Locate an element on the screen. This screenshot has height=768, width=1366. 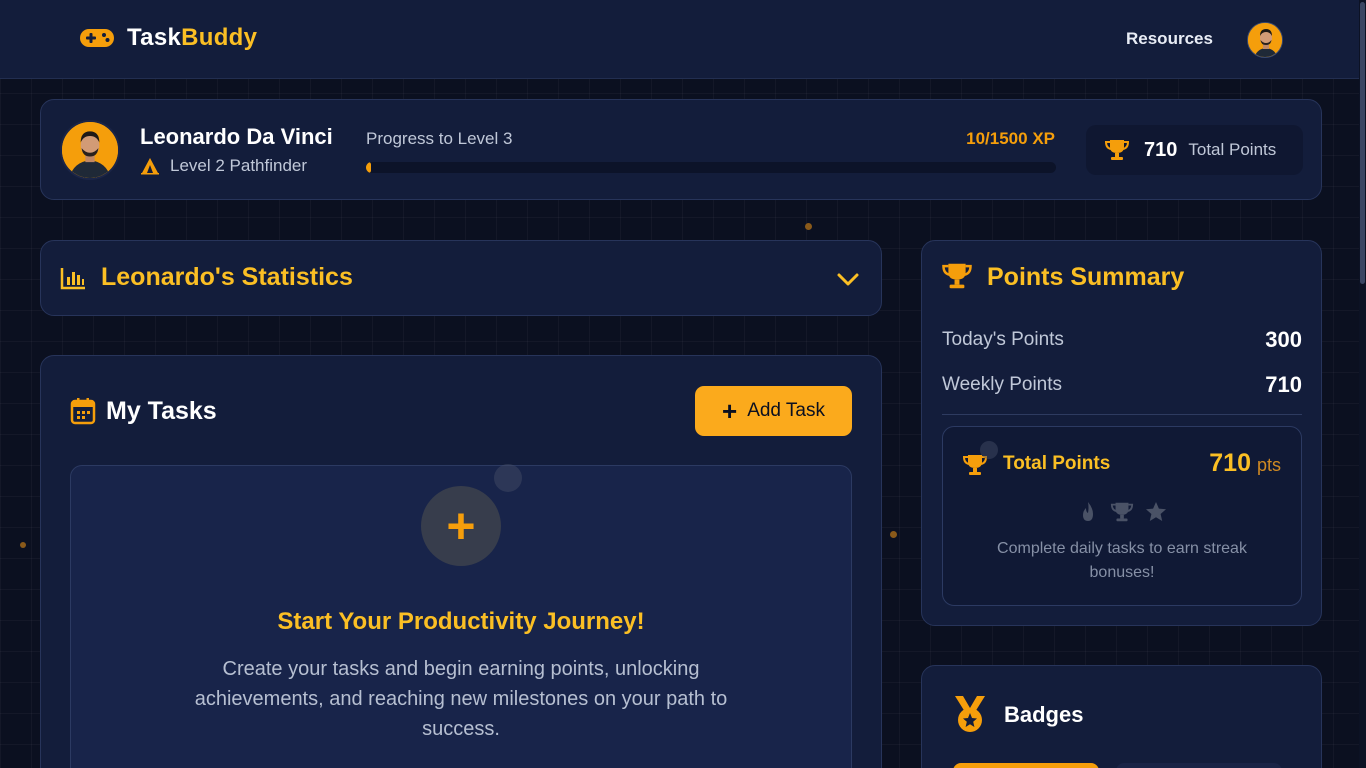
total-points-box-value: 710 pts is located at coordinates (1245, 463).